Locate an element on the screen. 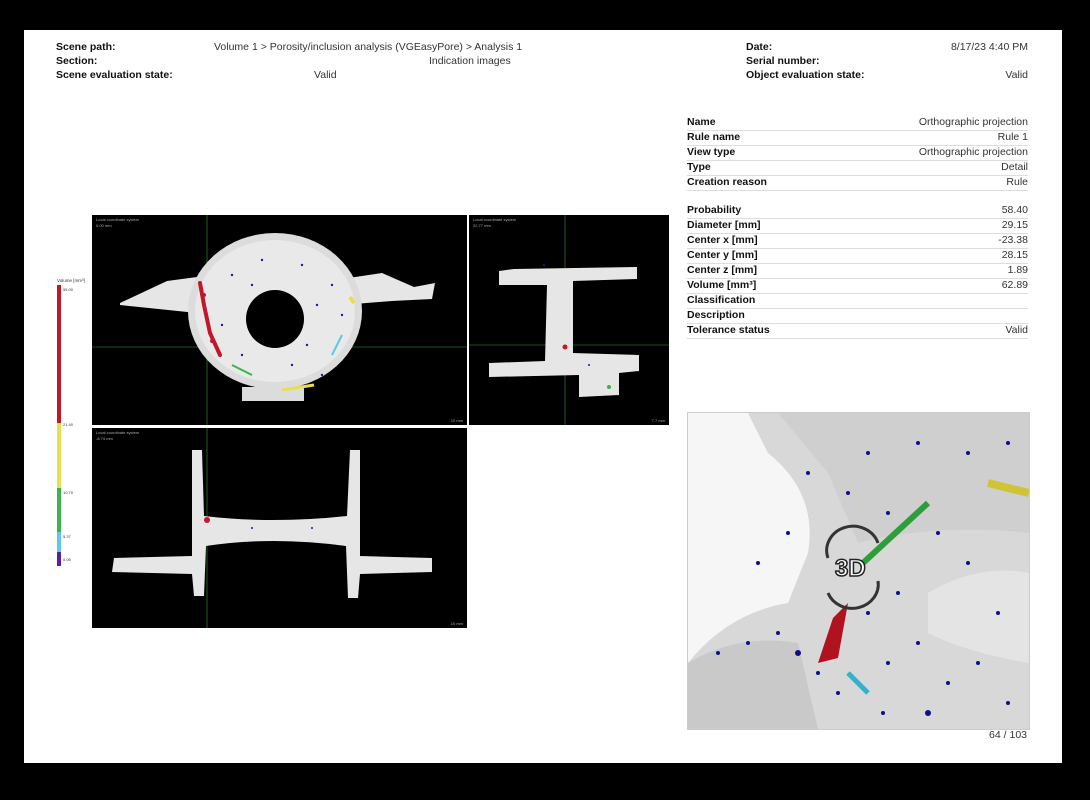 Image resolution: width=1090 pixels, height=800 pixels. property-row: Rule name Rule 1 is located at coordinates (857, 138).